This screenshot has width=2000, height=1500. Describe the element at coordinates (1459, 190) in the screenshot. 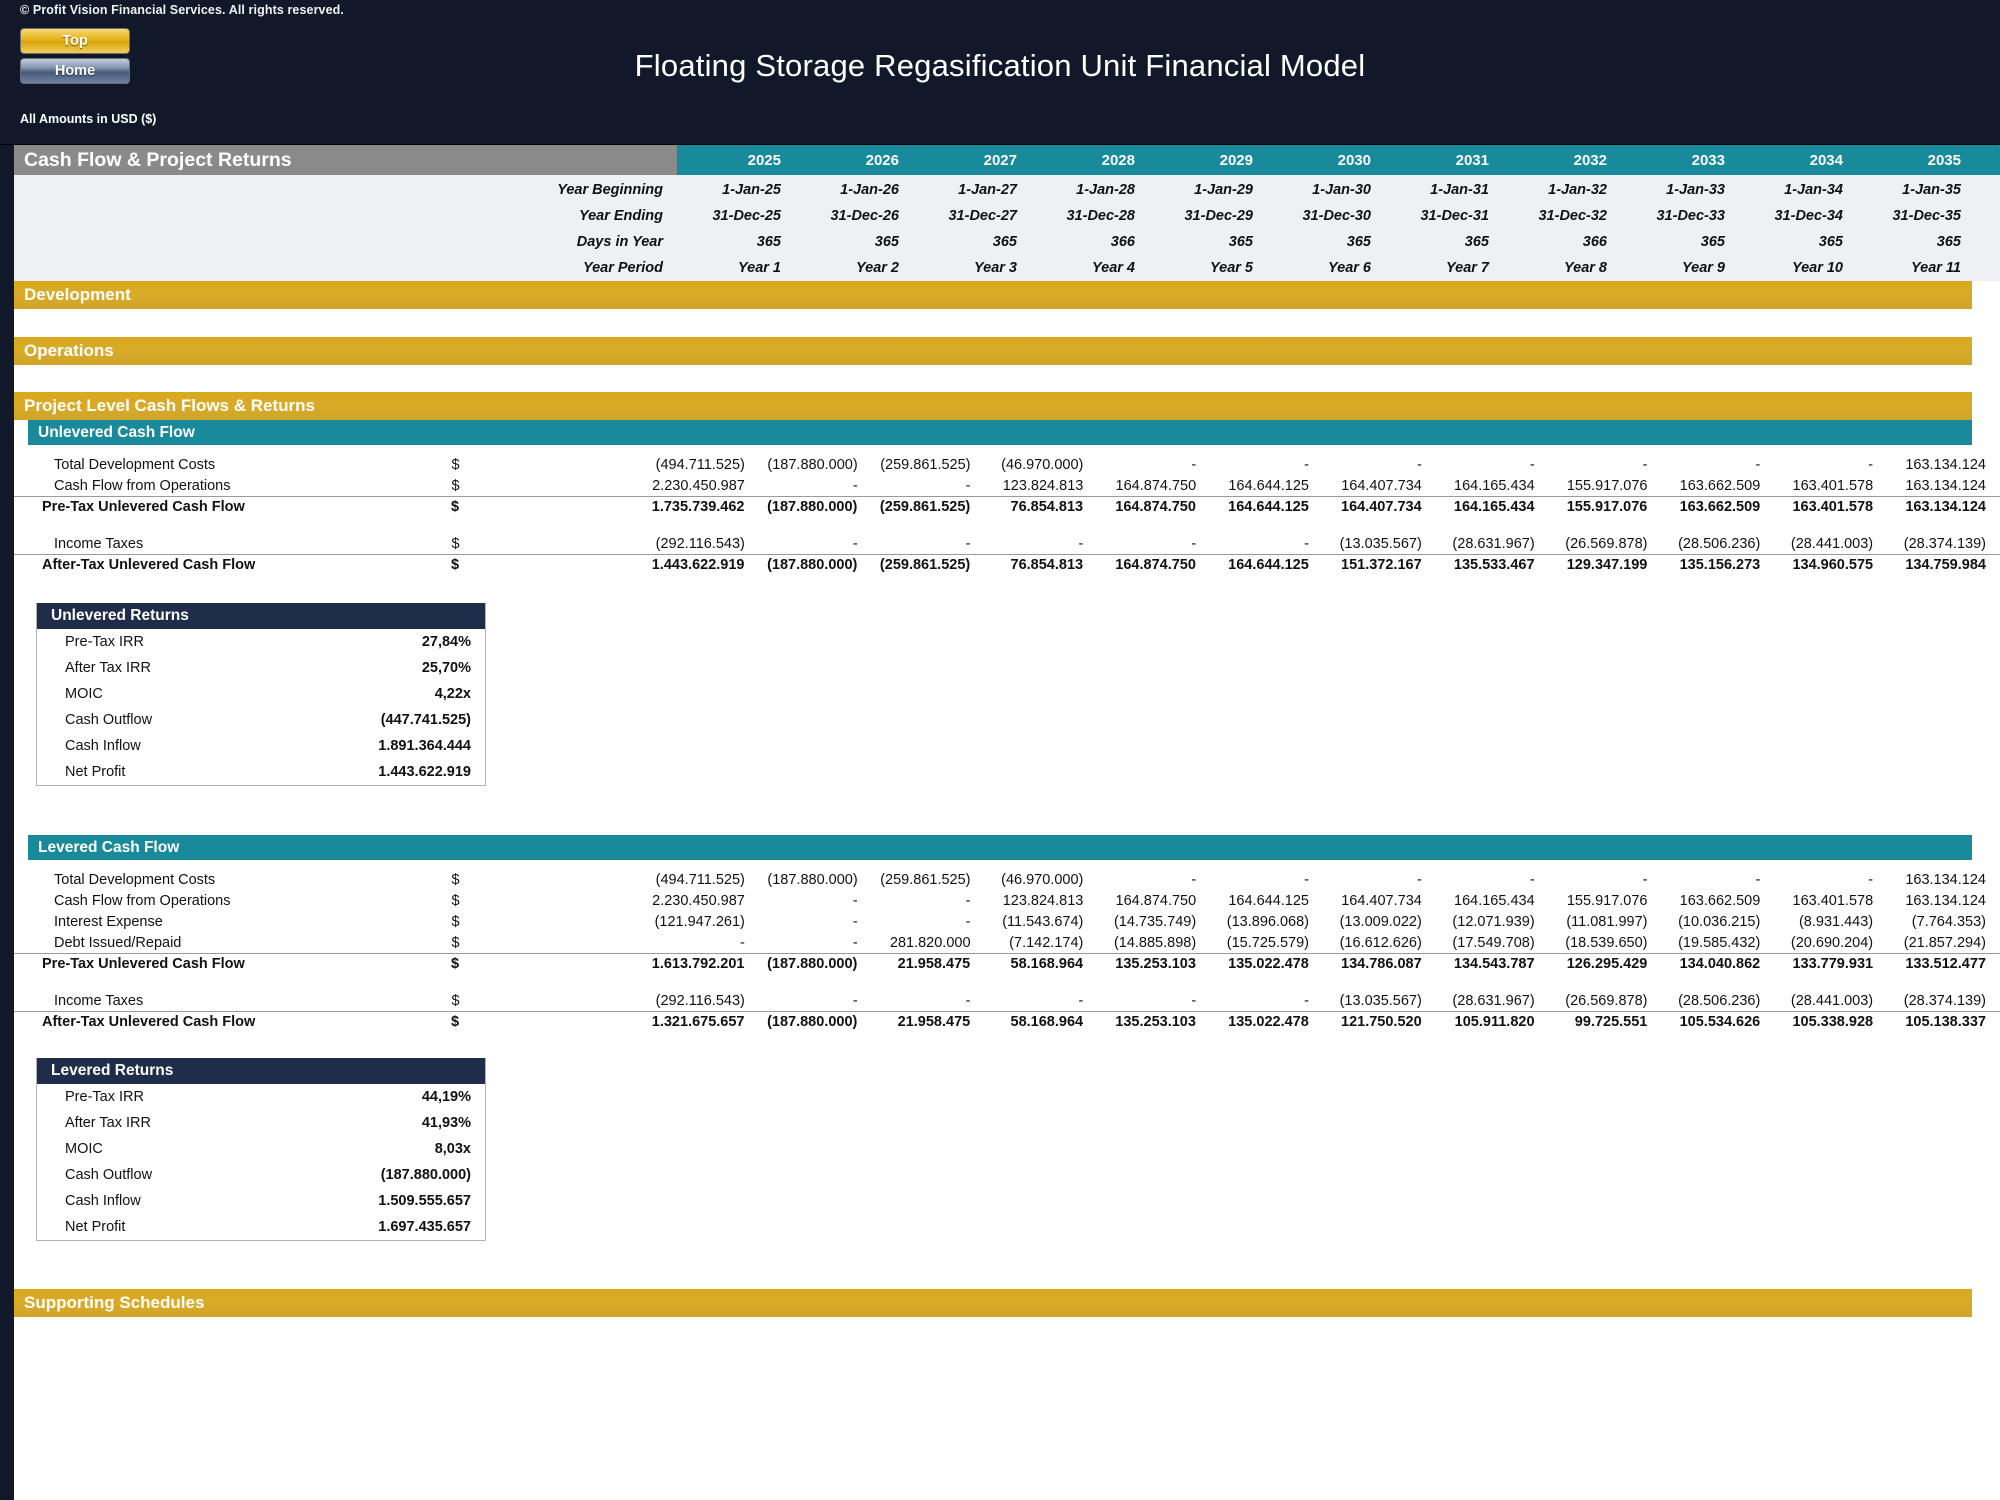

I see `period-cell: 1-Jan-31` at that location.